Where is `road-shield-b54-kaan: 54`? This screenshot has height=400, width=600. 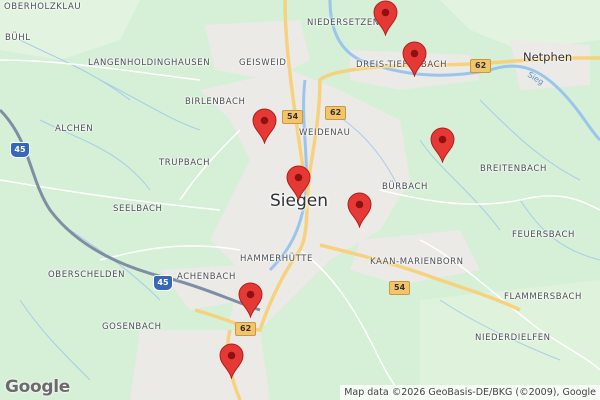 road-shield-b54-kaan: 54 is located at coordinates (400, 288).